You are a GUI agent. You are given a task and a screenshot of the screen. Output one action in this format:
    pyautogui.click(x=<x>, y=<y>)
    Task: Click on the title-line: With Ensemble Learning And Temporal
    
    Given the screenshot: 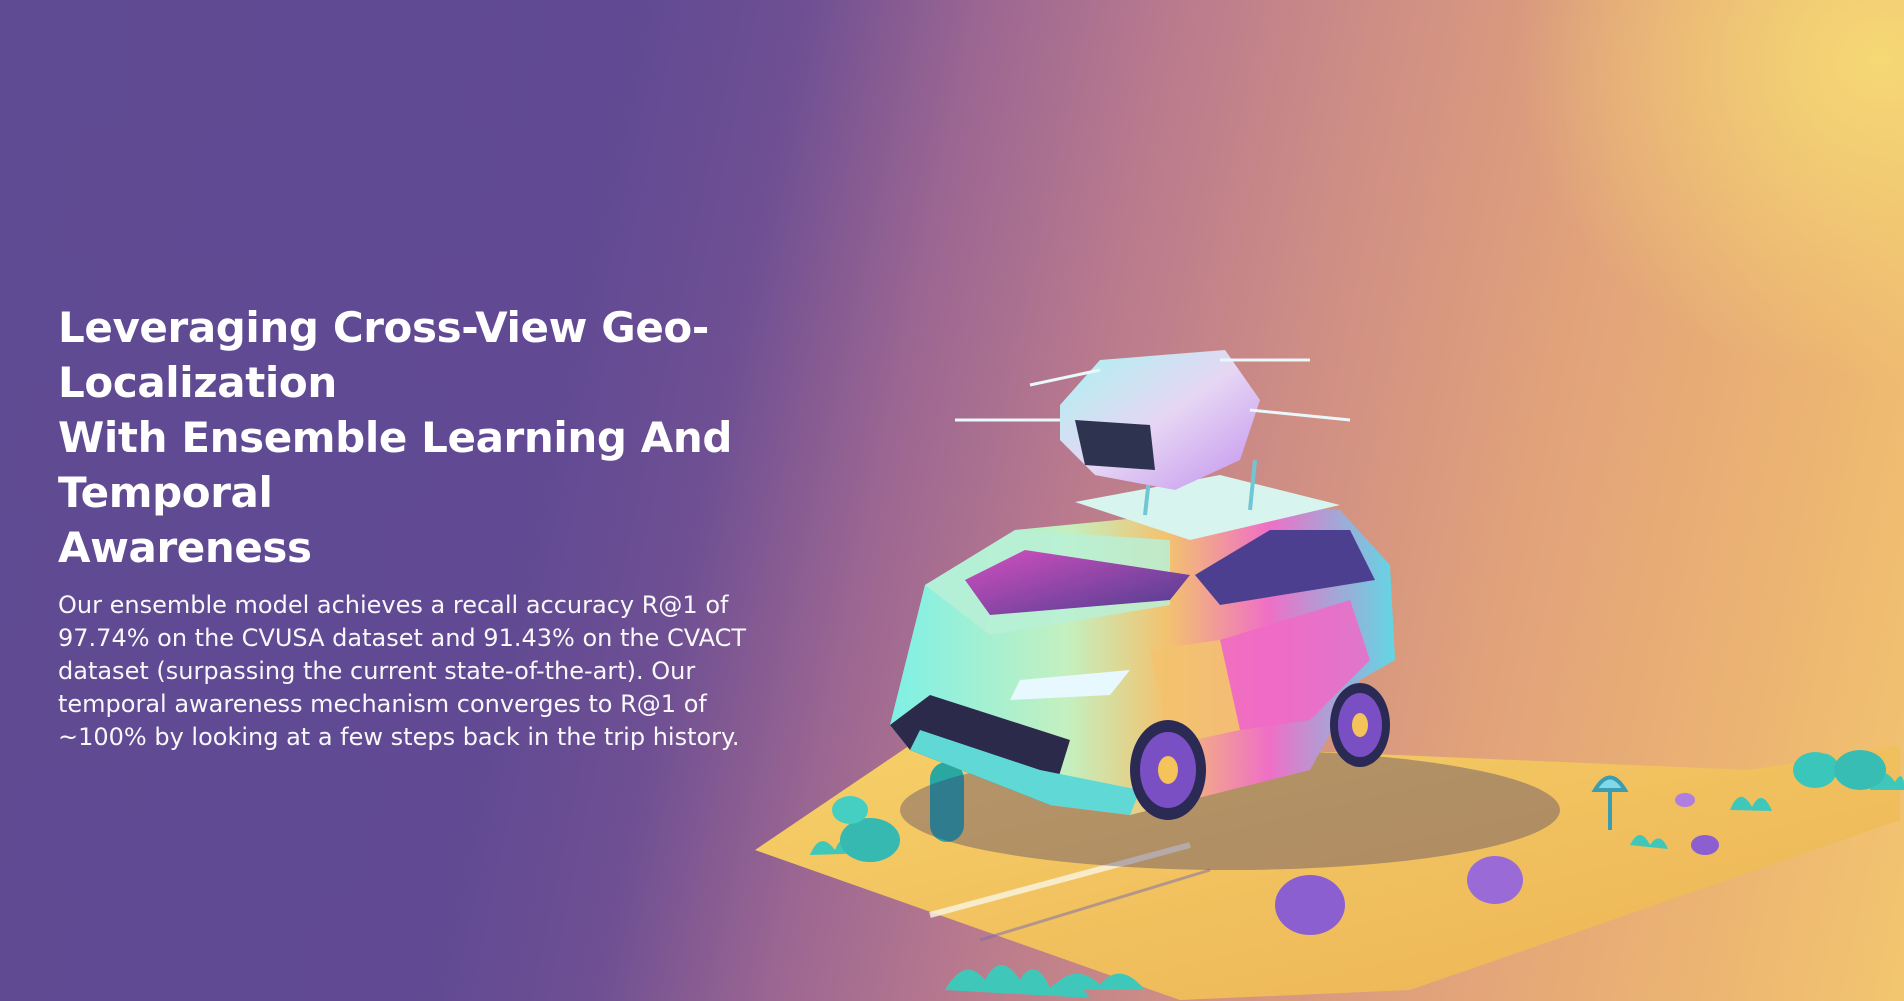 What is the action you would take?
    pyautogui.click(x=395, y=465)
    